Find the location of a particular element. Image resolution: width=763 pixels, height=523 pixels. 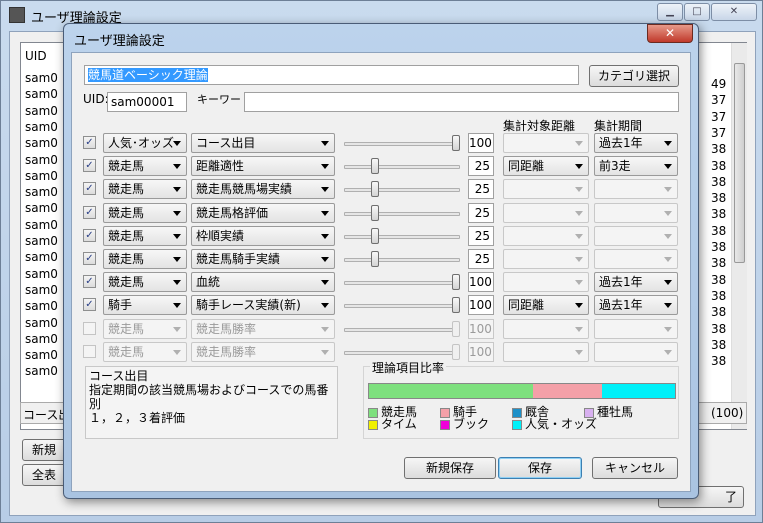

row-category-select: 人気･オッズ is located at coordinates (145, 143).